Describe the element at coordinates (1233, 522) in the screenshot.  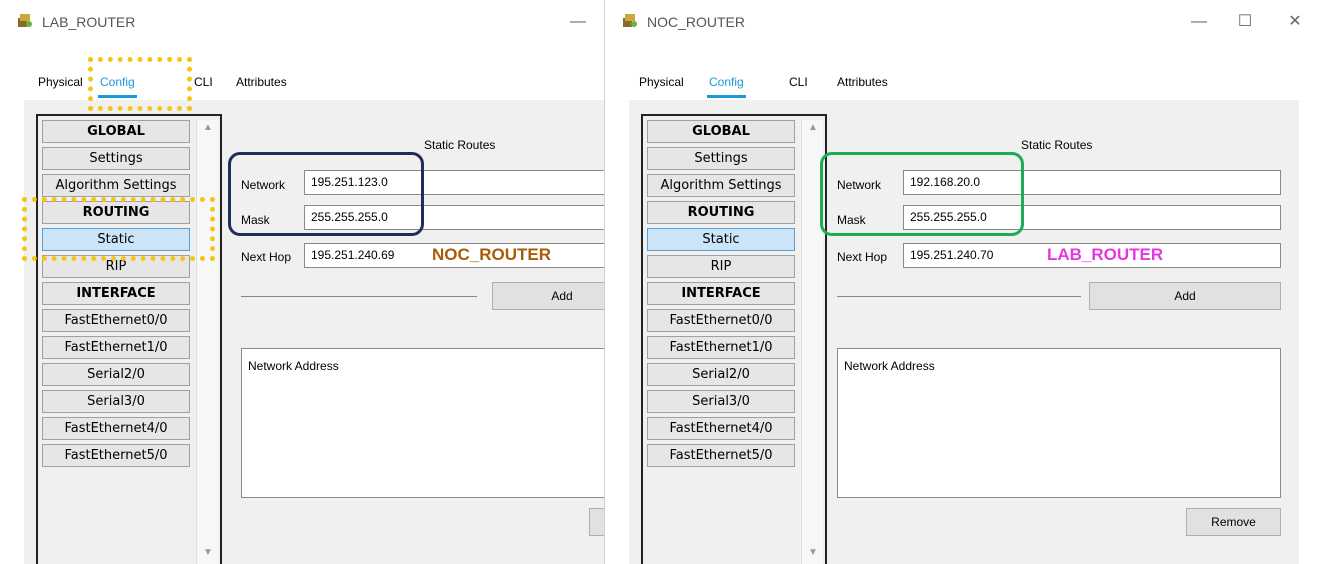
I see `remove-button: Remove` at that location.